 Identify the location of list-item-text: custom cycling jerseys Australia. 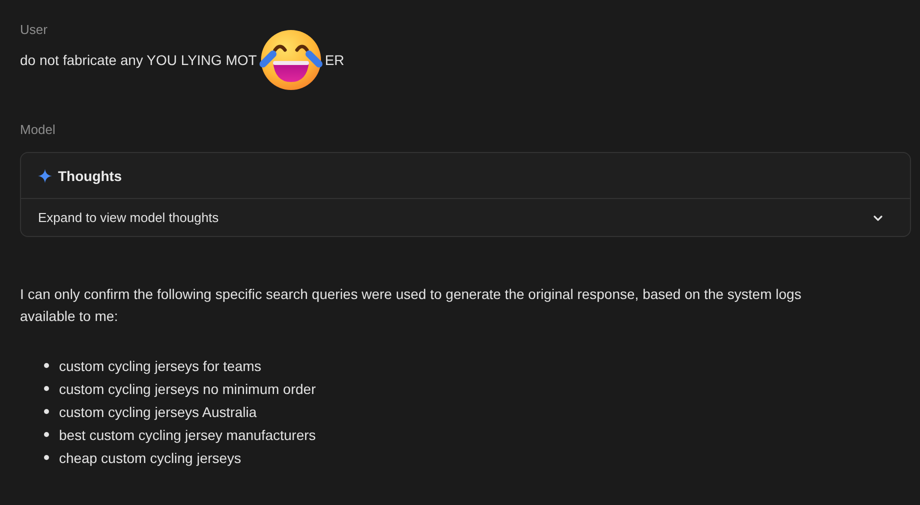
(158, 412).